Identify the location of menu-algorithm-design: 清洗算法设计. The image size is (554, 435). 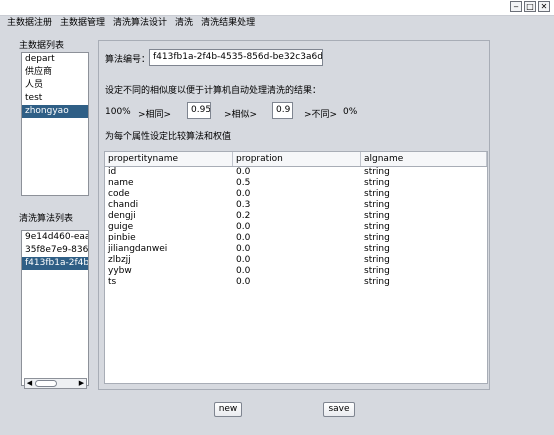
(140, 23).